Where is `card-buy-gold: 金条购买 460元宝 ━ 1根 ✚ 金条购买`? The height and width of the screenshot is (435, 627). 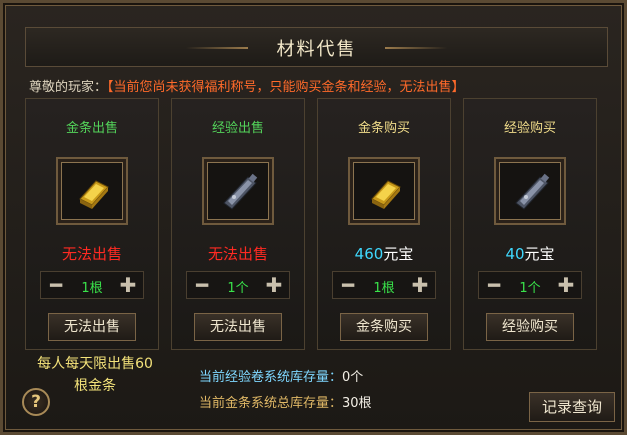 card-buy-gold: 金条购买 460元宝 ━ 1根 ✚ 金条购买 is located at coordinates (384, 224).